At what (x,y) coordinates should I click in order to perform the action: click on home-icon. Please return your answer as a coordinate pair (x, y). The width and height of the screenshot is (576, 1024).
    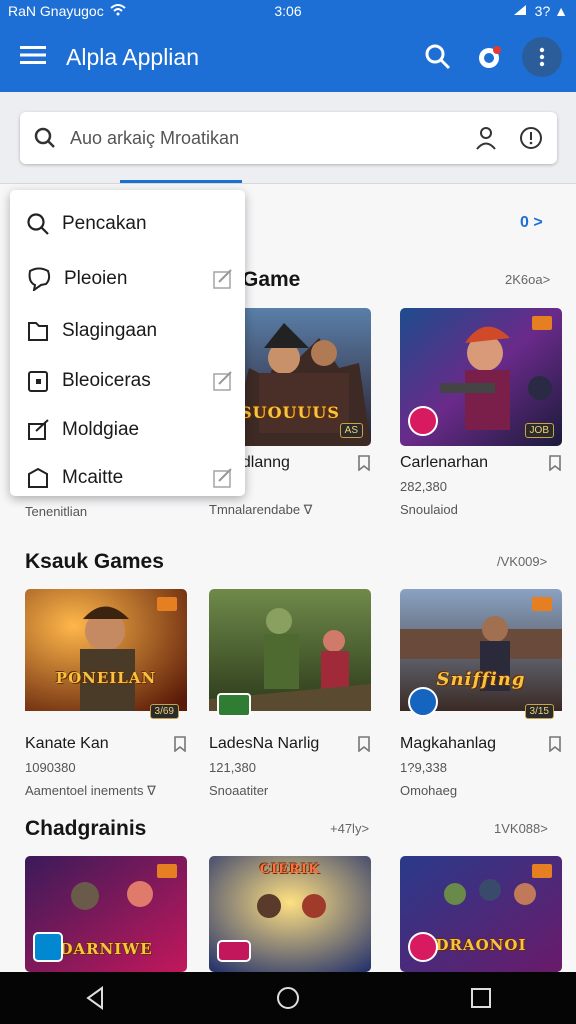
    Looking at the image, I should click on (288, 998).